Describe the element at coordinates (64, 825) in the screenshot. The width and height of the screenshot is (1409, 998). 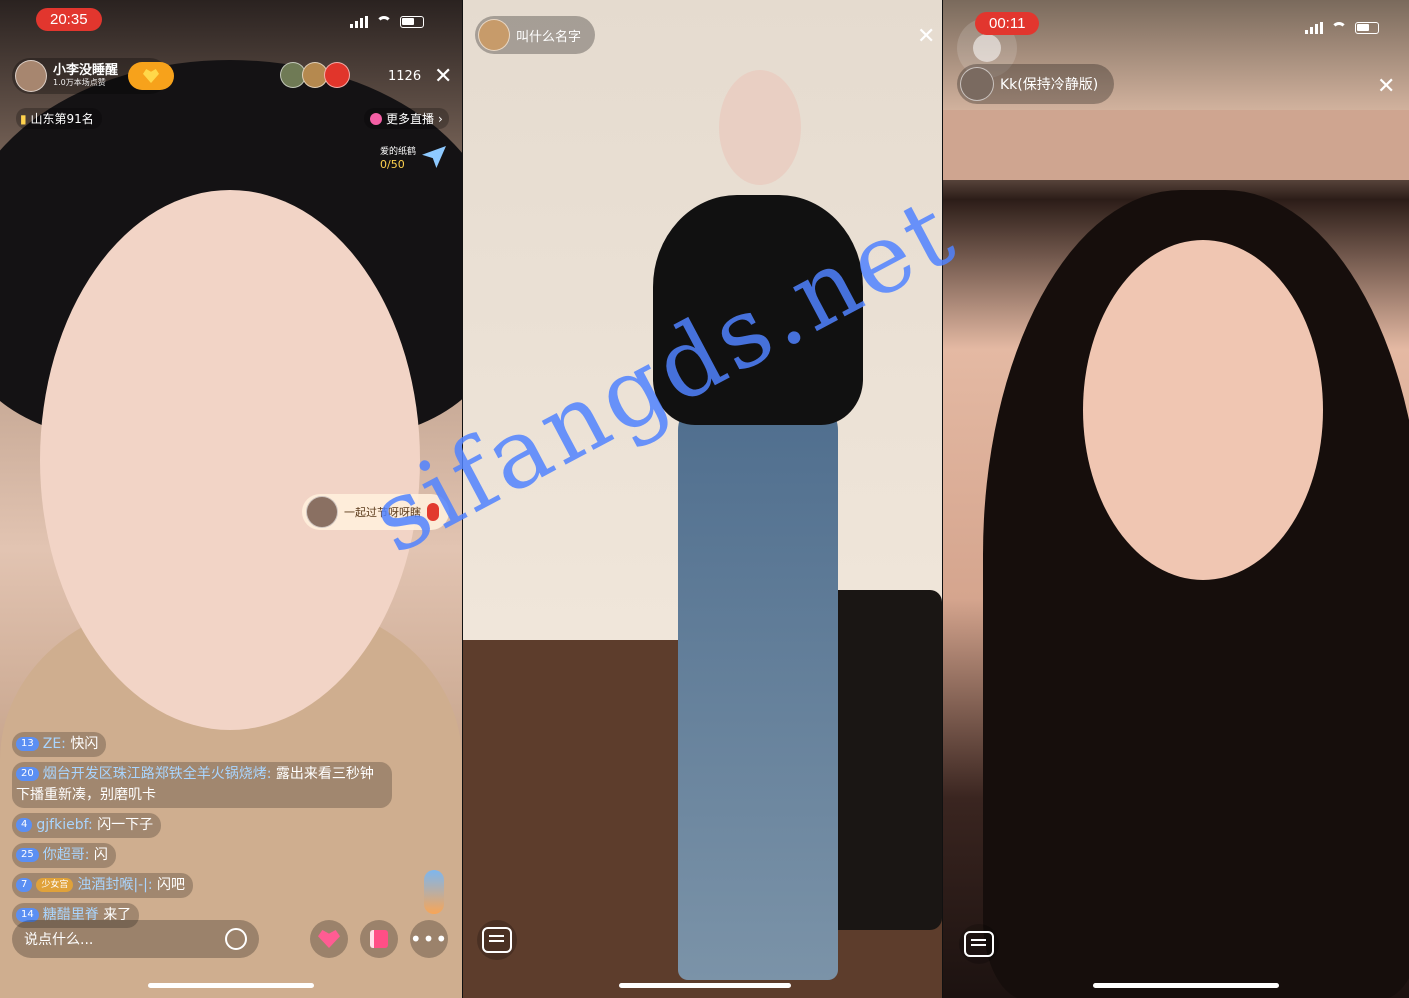
I see `chat-username: gjfkiebf:` at that location.